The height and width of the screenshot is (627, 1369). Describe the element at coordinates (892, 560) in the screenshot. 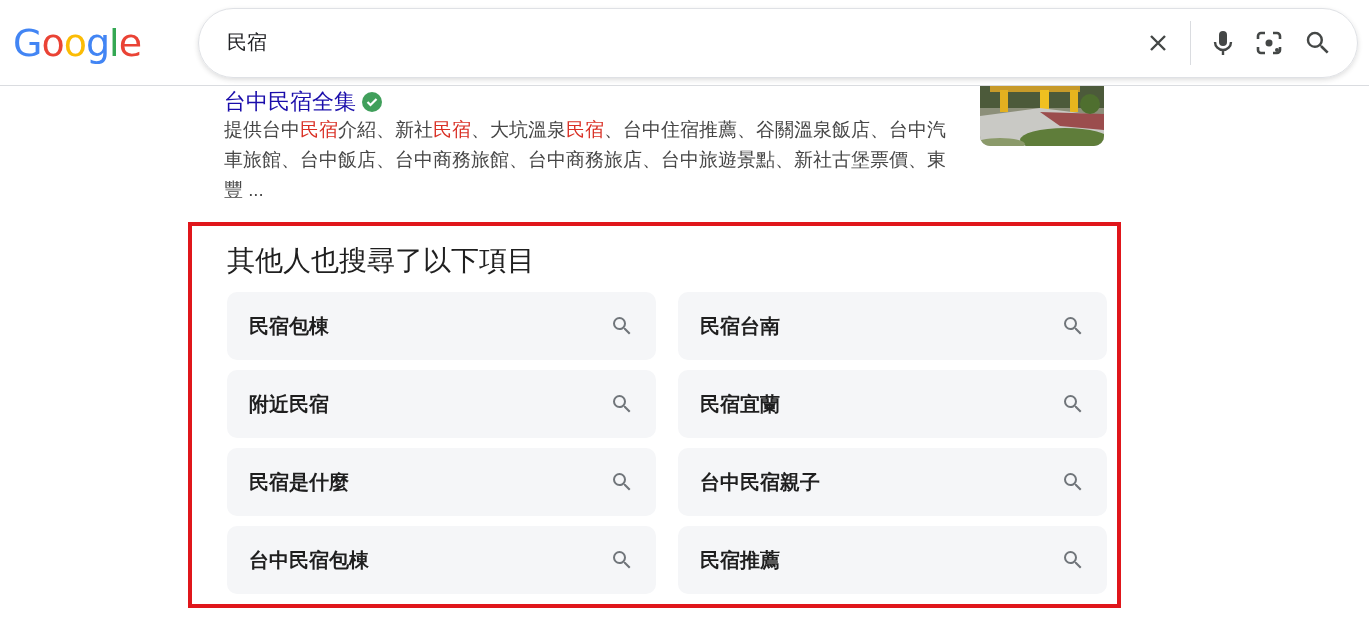

I see `related-search-chip: 民宿推薦` at that location.